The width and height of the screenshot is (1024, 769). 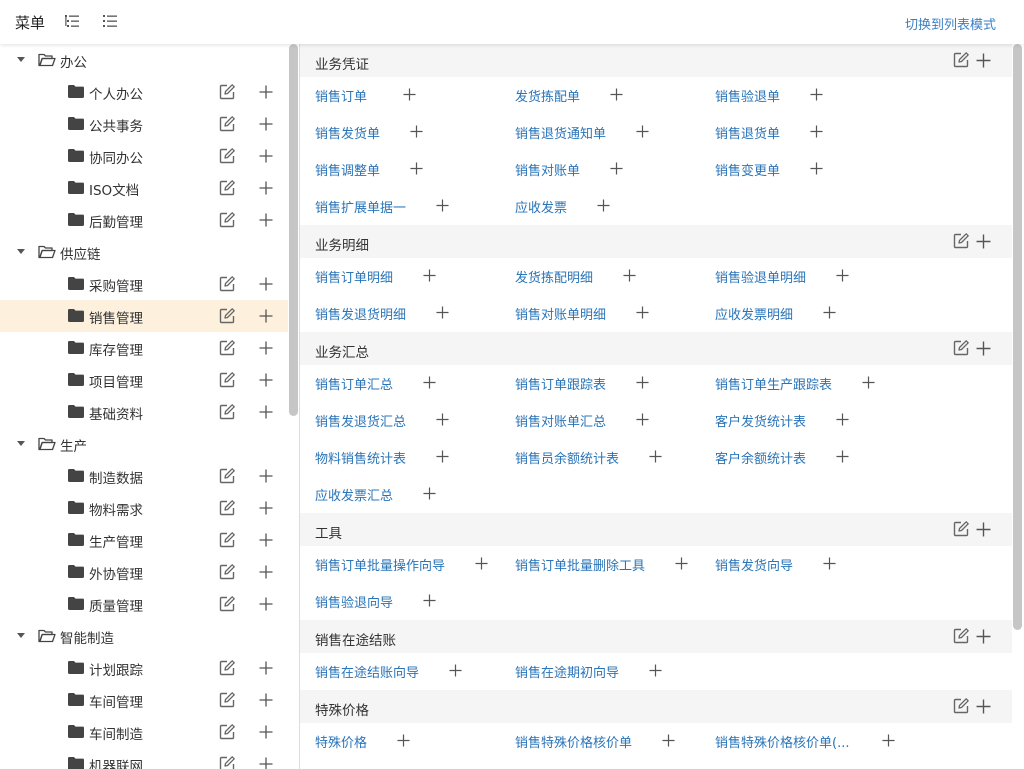 What do you see at coordinates (110, 22) in the screenshot?
I see `list-icon` at bounding box center [110, 22].